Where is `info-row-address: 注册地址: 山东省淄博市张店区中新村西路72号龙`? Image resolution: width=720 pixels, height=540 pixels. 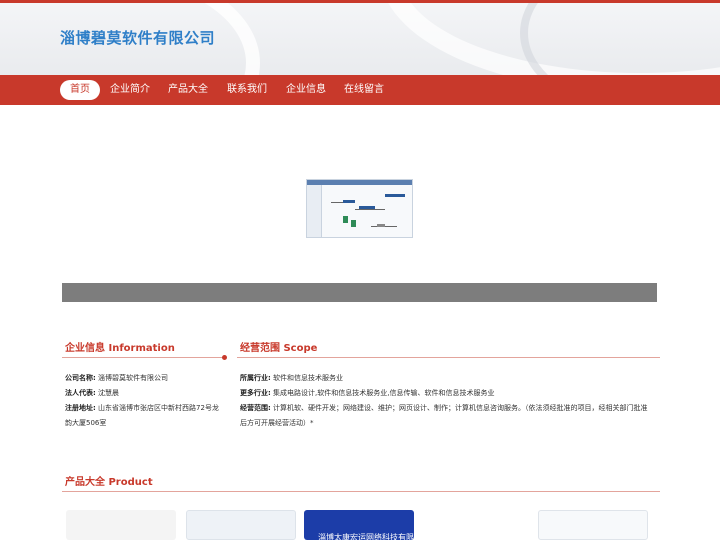
info-row-address: 注册地址: 山东省淄博市张店区中新村西路72号龙 is located at coordinates (142, 408).